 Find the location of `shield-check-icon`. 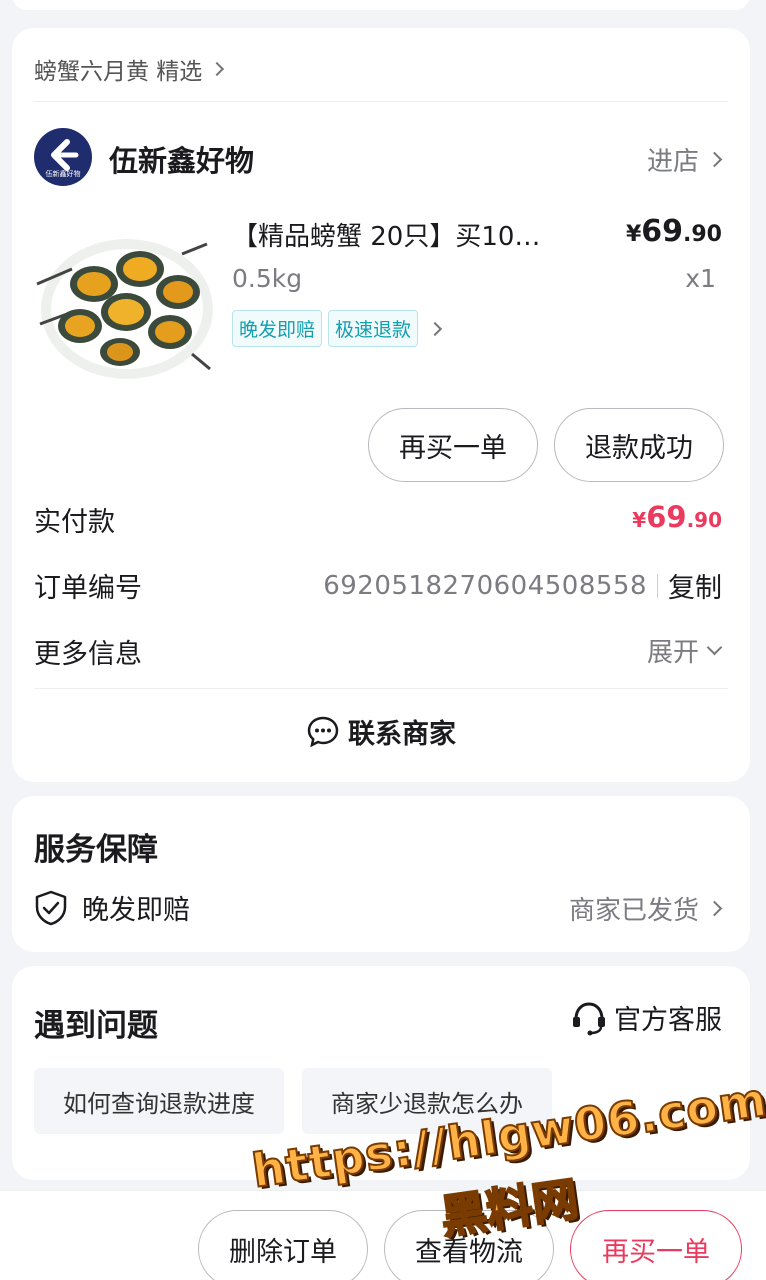

shield-check-icon is located at coordinates (51, 907).